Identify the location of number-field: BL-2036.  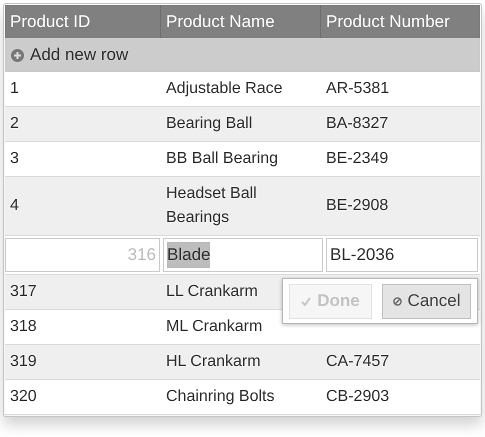
(402, 255).